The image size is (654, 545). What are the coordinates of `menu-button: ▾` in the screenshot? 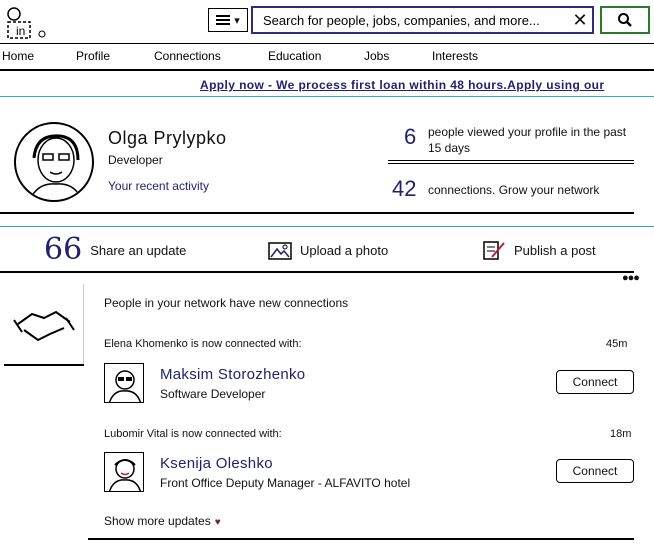 It's located at (228, 20).